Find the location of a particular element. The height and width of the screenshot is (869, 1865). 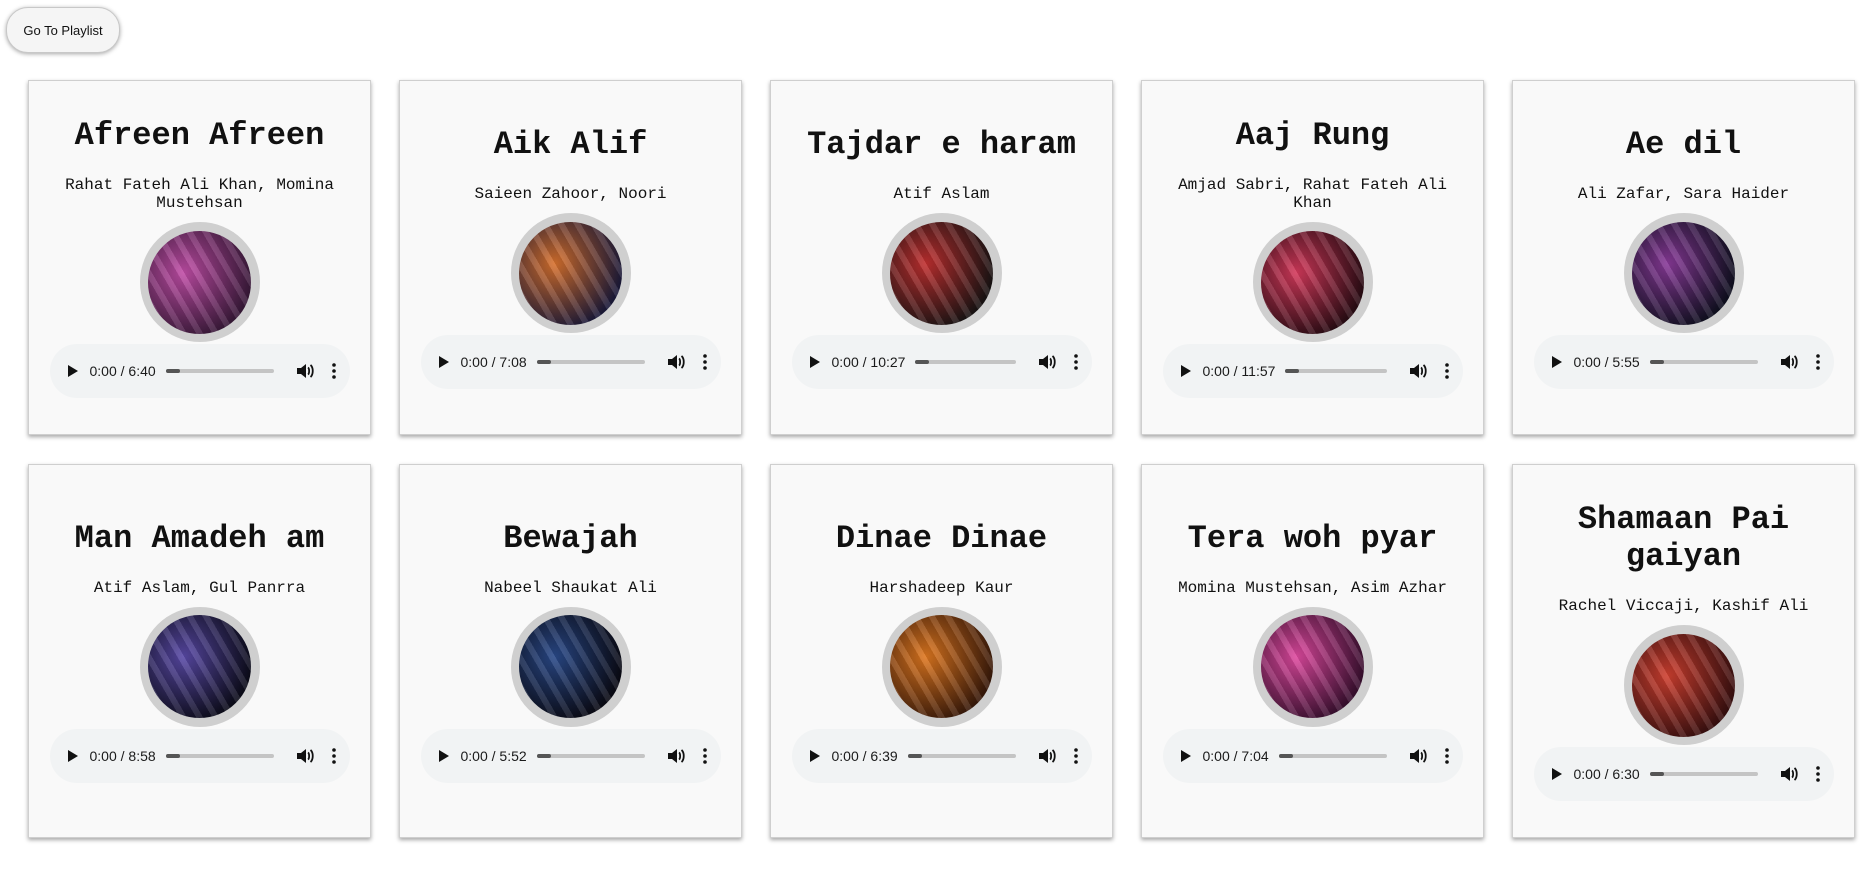

audio-player: 0:00 / 7:08 is located at coordinates (570, 362).